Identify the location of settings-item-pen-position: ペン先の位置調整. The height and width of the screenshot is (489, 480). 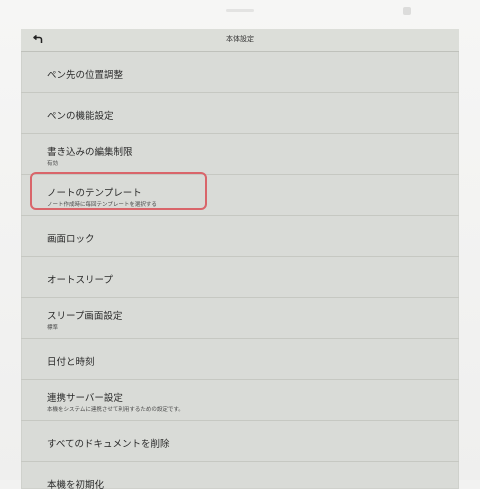
(240, 72).